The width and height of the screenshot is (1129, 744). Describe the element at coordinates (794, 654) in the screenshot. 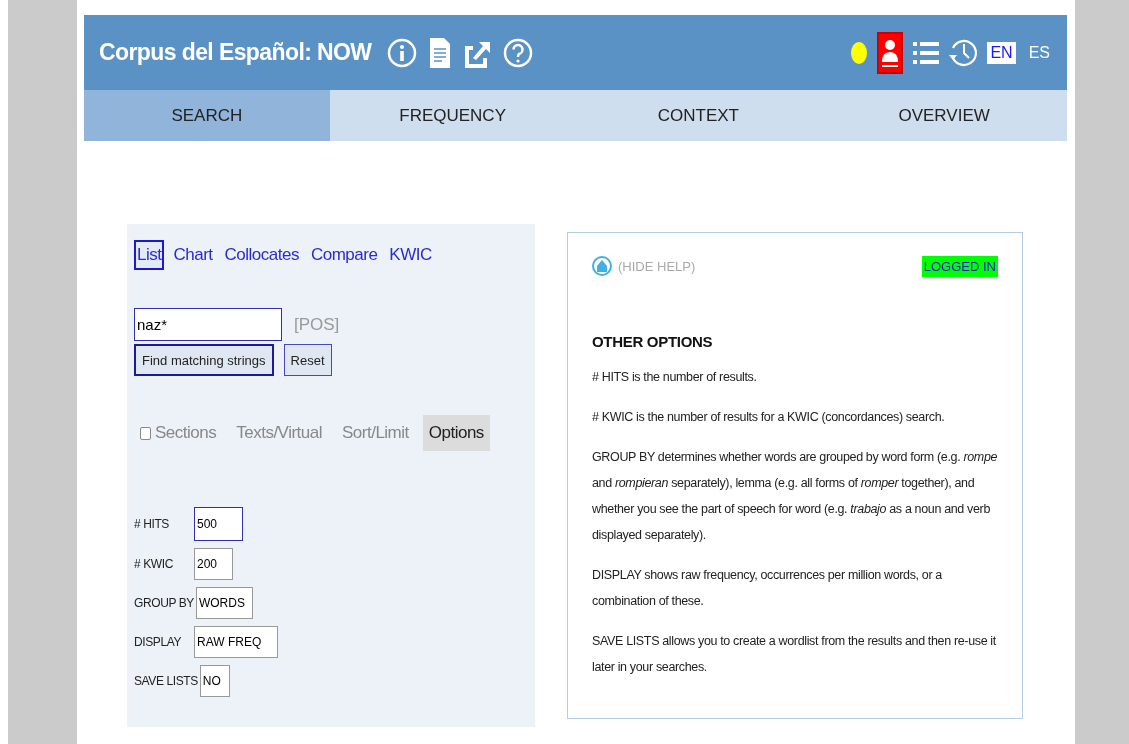

I see `help-paragraph: SAVE LISTS allows you to create a wordlist from the results and then re-use it later in your searches.` at that location.